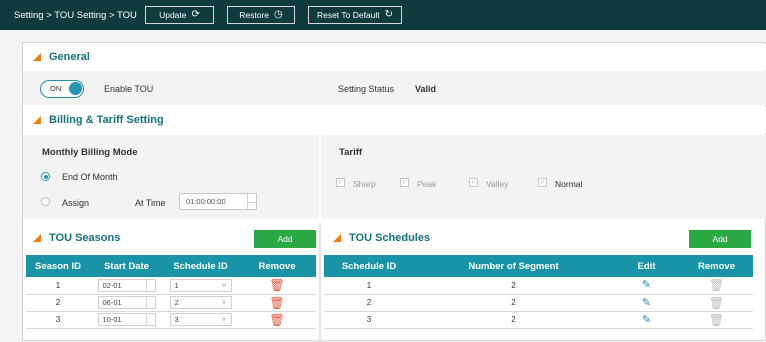 The height and width of the screenshot is (342, 766). What do you see at coordinates (278, 14) in the screenshot?
I see `history-icon: ◷` at bounding box center [278, 14].